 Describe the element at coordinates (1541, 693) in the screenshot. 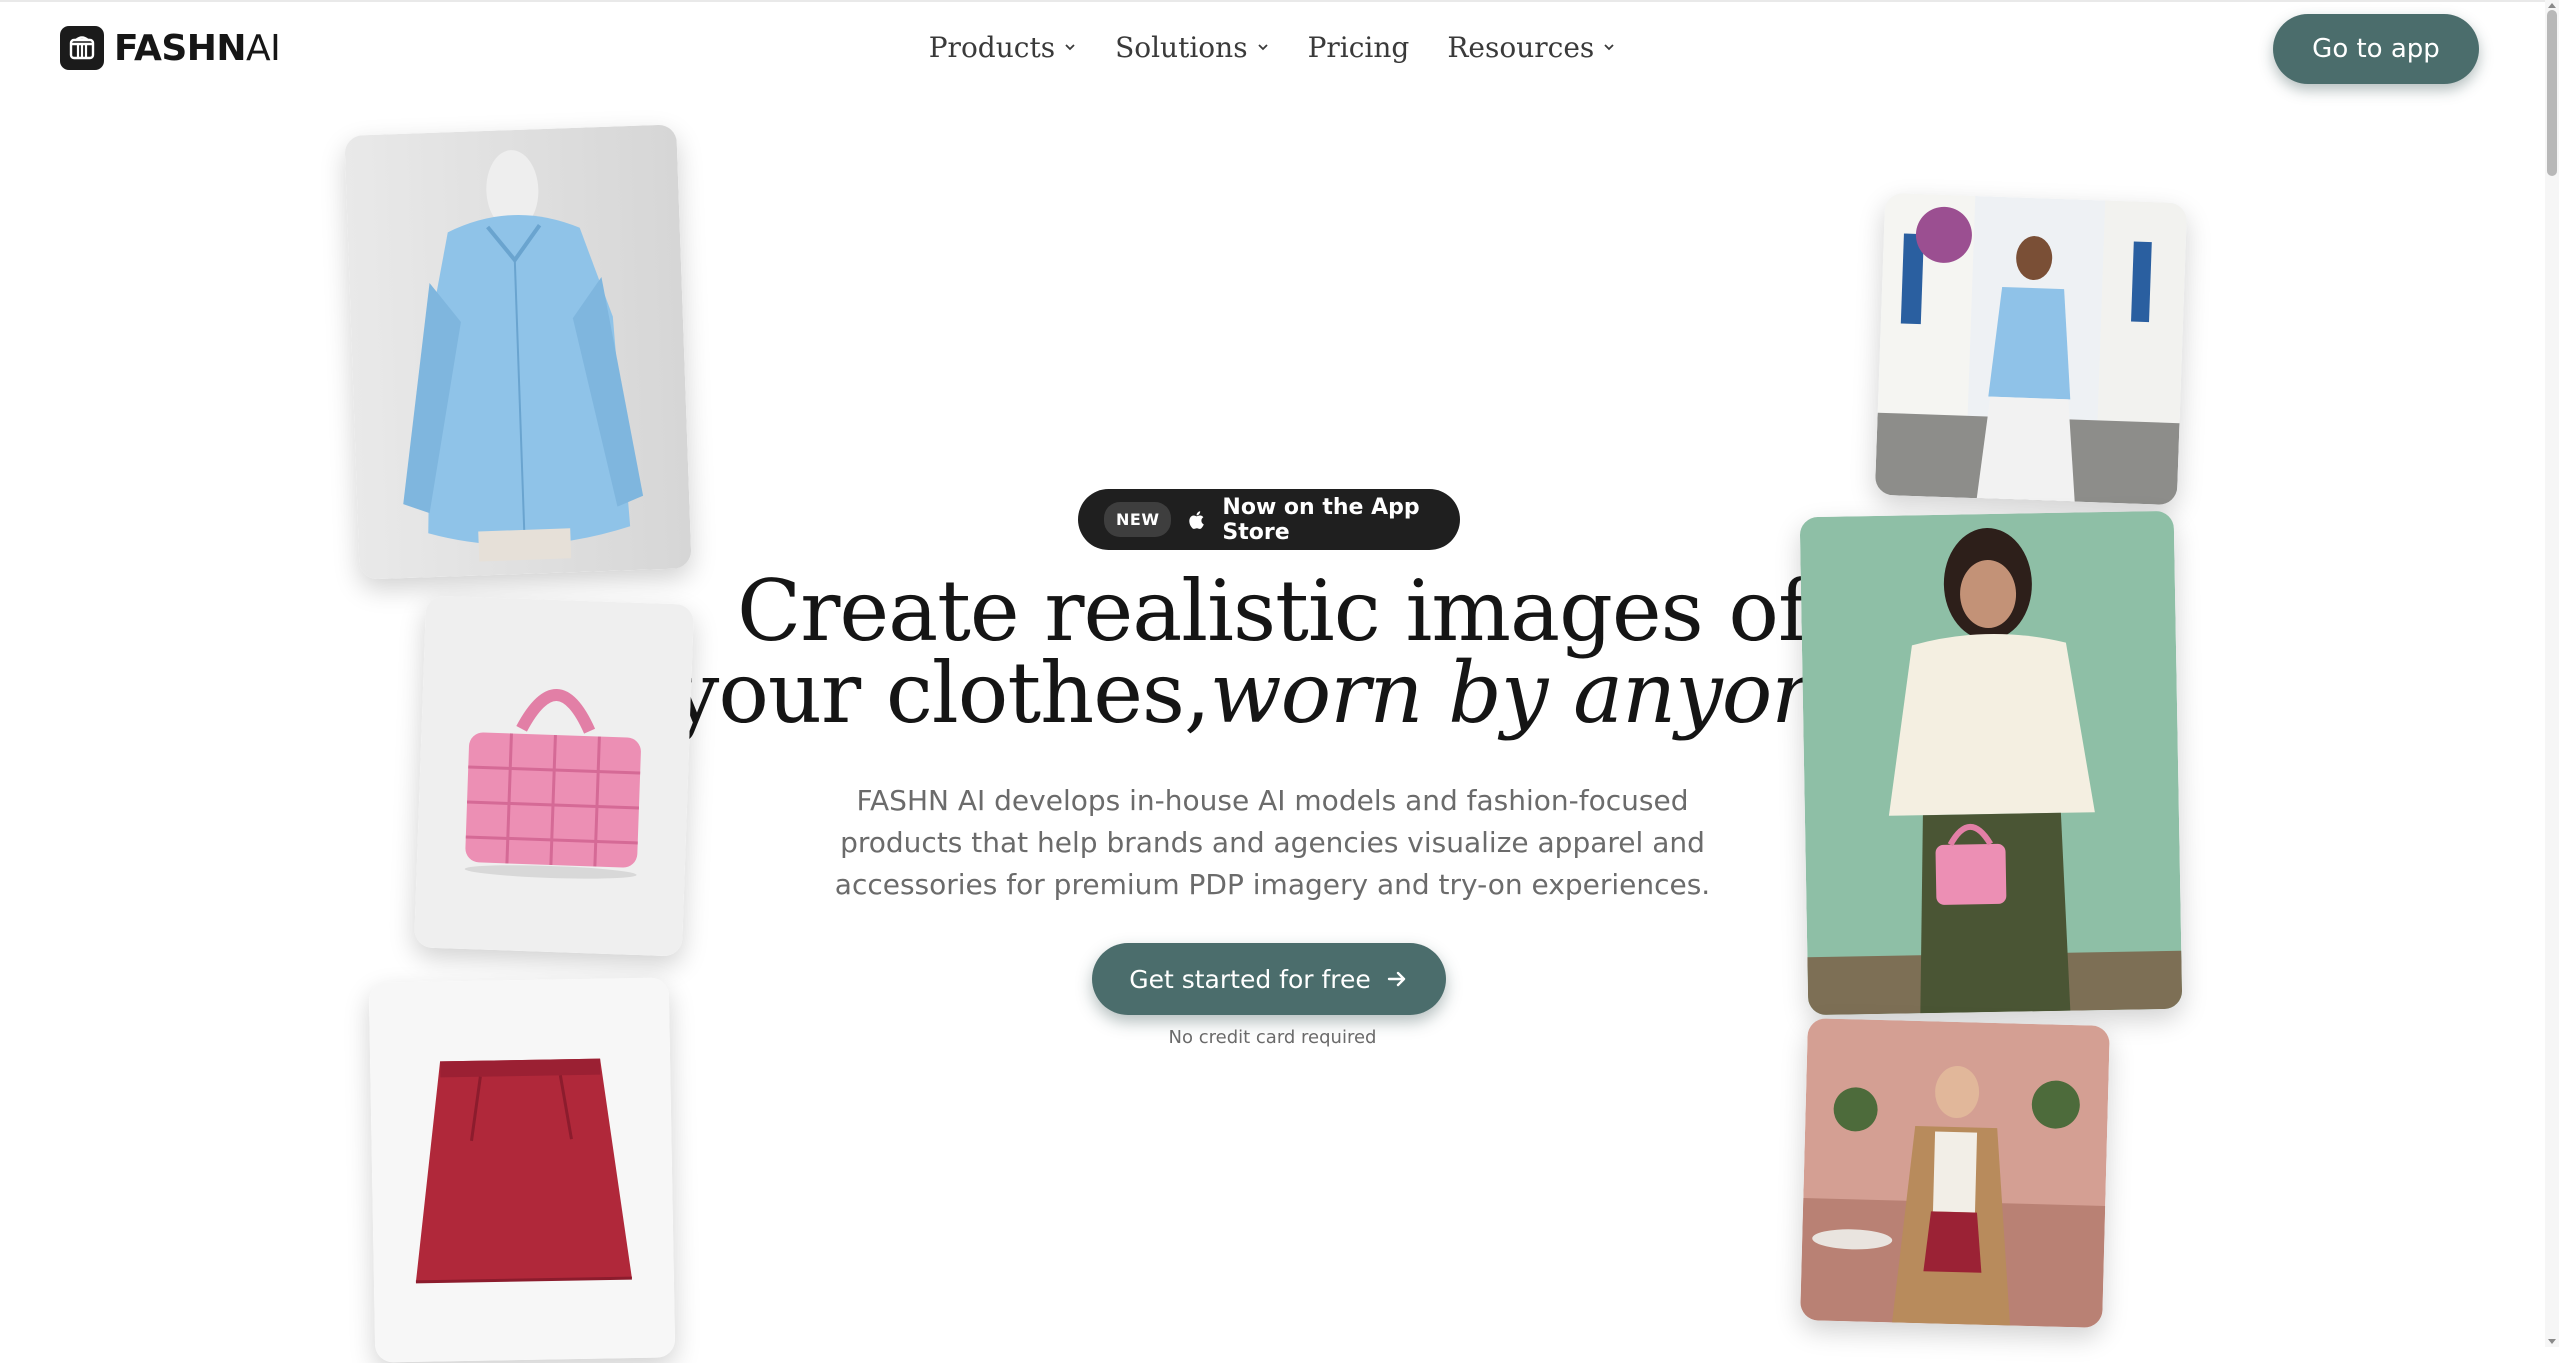

I see `headline-italic-part: worn by anyone` at that location.